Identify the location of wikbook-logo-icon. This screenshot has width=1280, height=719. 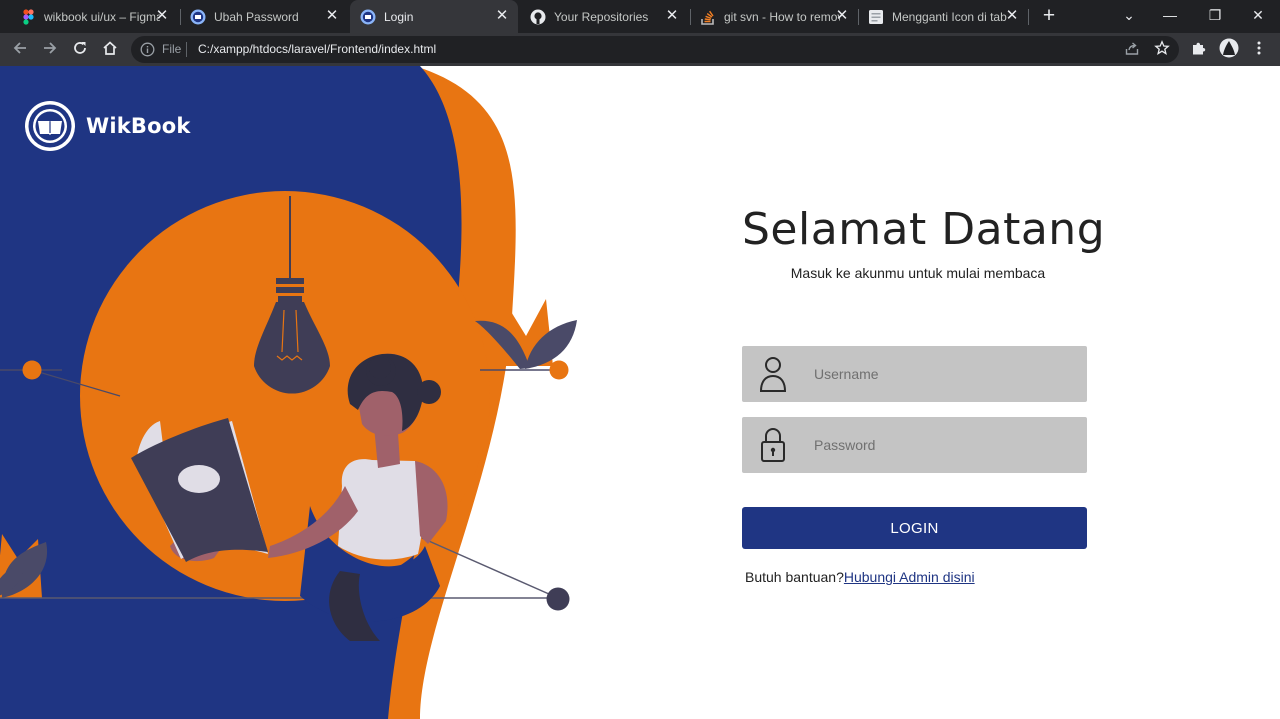
(50, 126).